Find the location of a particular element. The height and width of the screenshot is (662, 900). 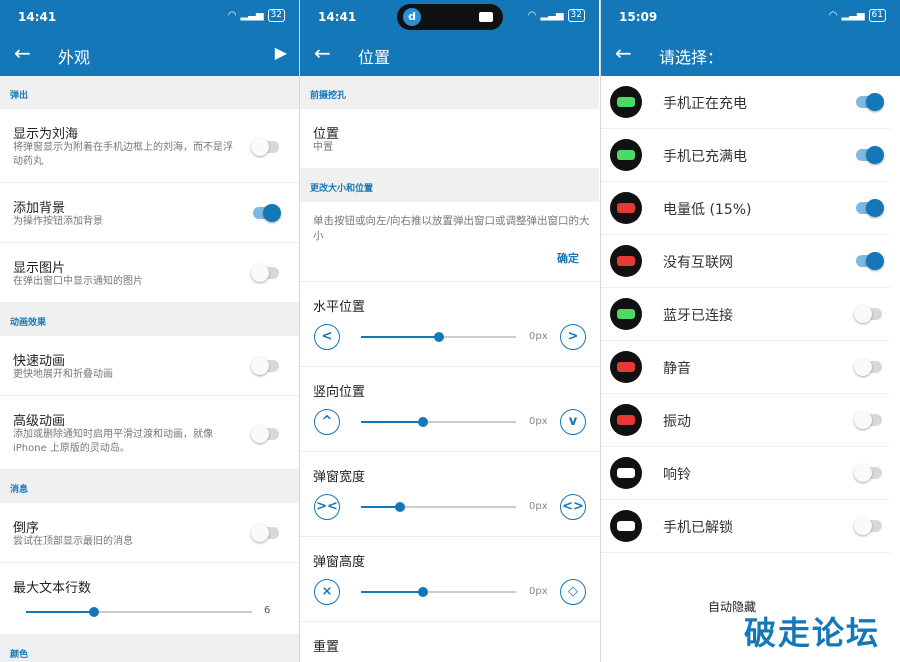

slider-title: 水平位置 is located at coordinates (339, 307).